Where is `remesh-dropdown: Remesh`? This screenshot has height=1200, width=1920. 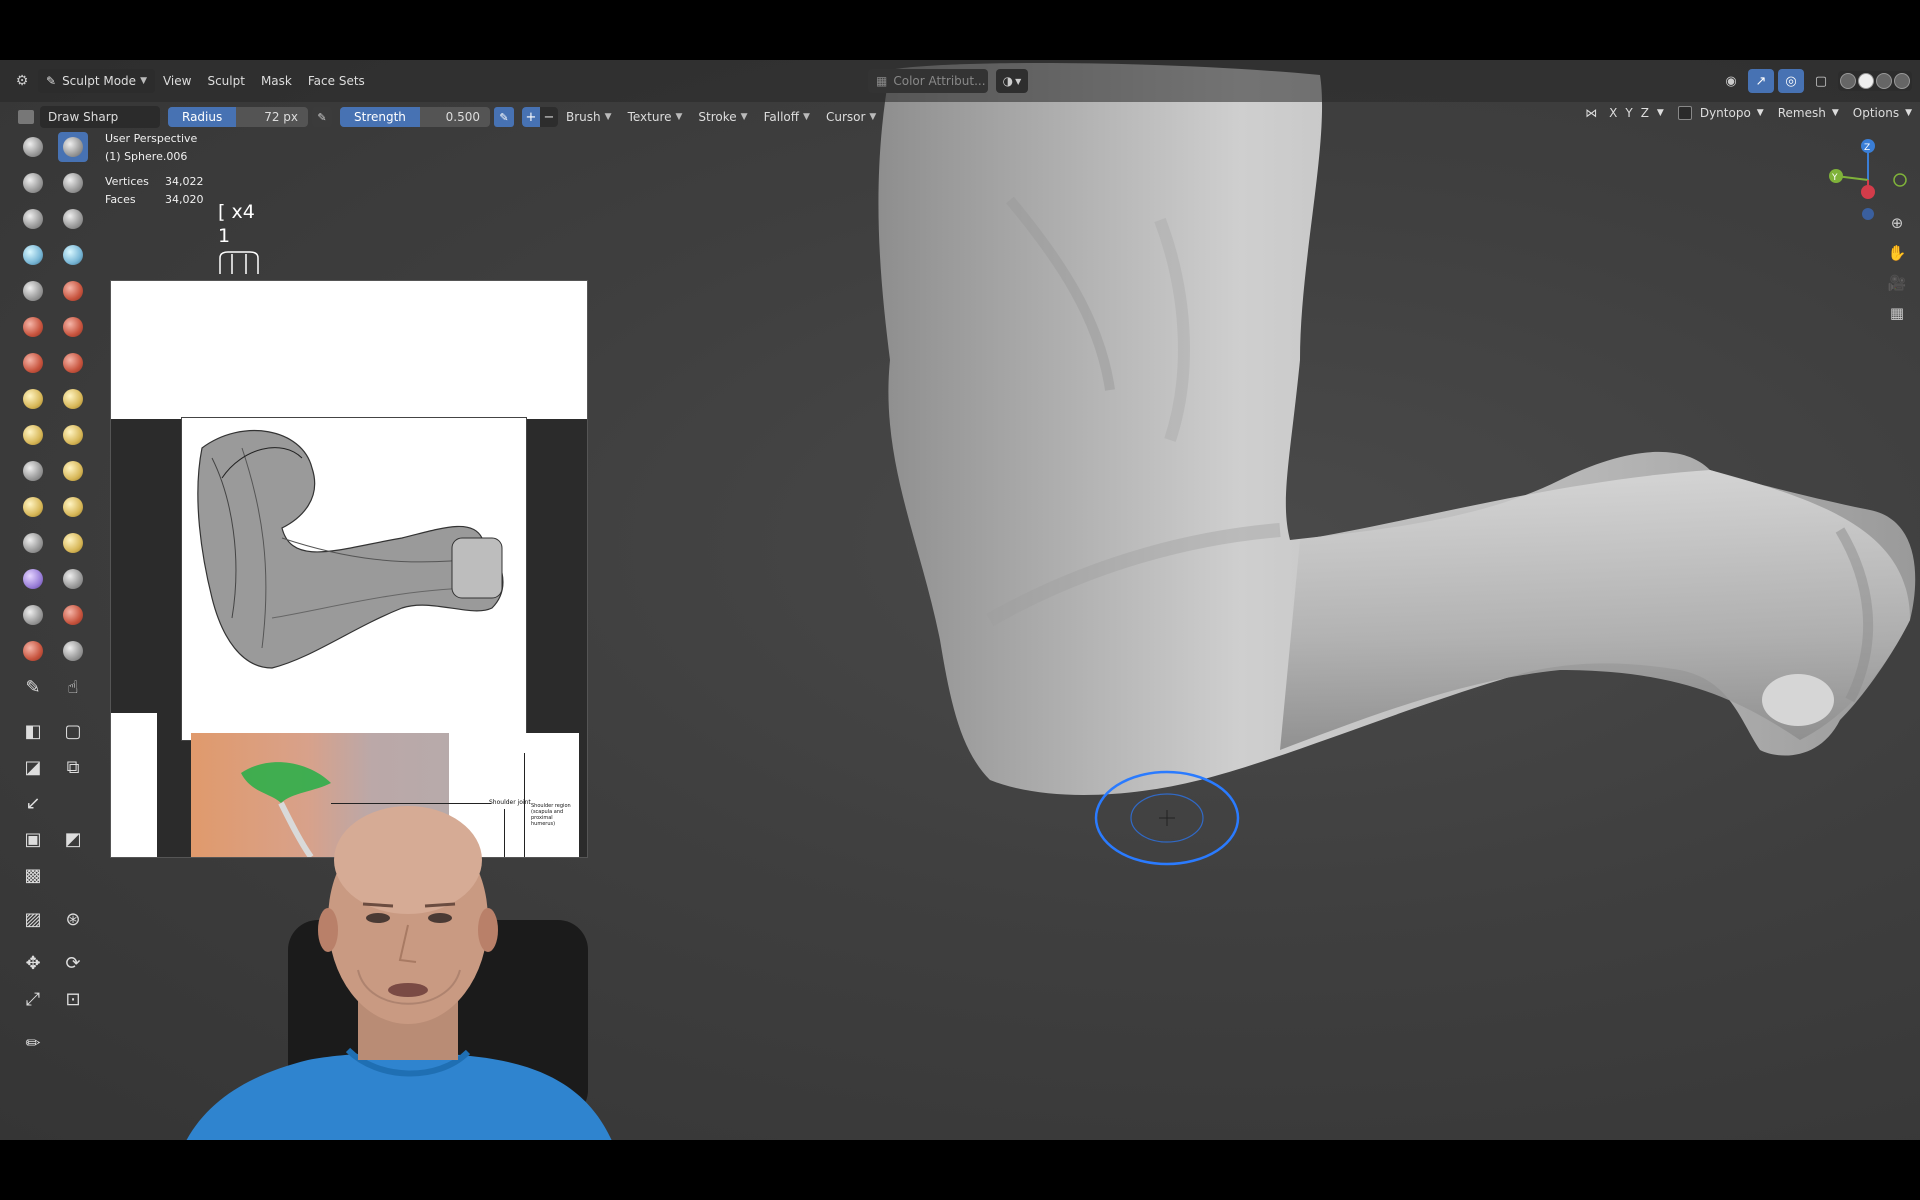 remesh-dropdown: Remesh is located at coordinates (1802, 113).